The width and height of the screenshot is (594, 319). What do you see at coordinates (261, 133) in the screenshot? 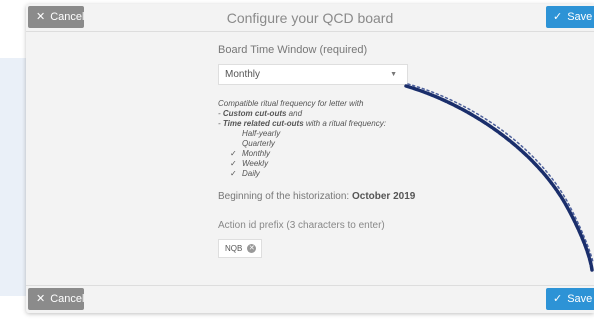
I see `frequency-label: Half-yearly` at bounding box center [261, 133].